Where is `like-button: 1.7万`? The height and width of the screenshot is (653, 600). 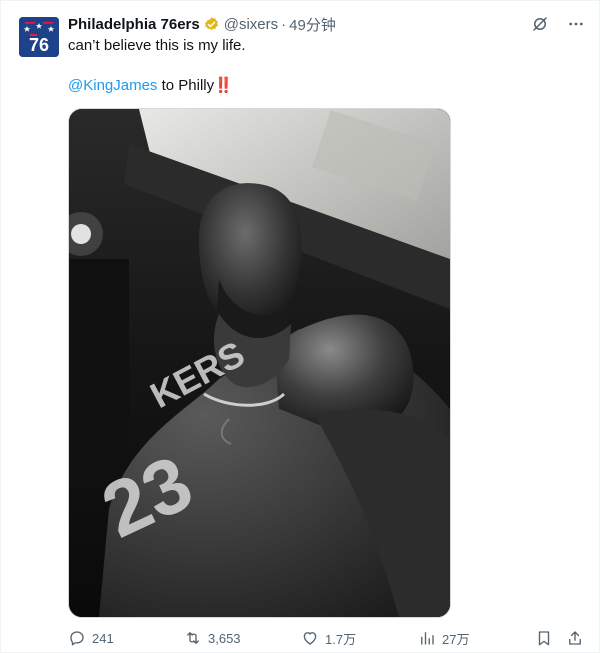 like-button: 1.7万 is located at coordinates (328, 638).